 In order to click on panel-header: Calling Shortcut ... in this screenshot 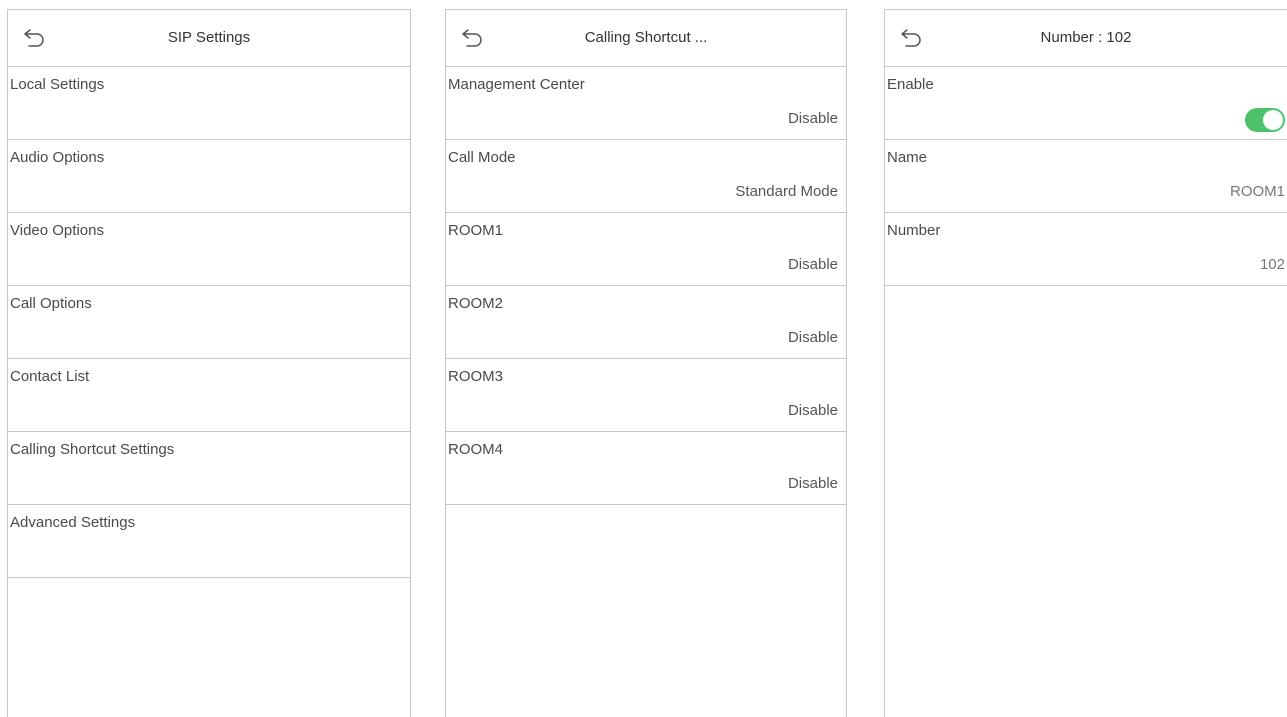, I will do `click(646, 38)`.